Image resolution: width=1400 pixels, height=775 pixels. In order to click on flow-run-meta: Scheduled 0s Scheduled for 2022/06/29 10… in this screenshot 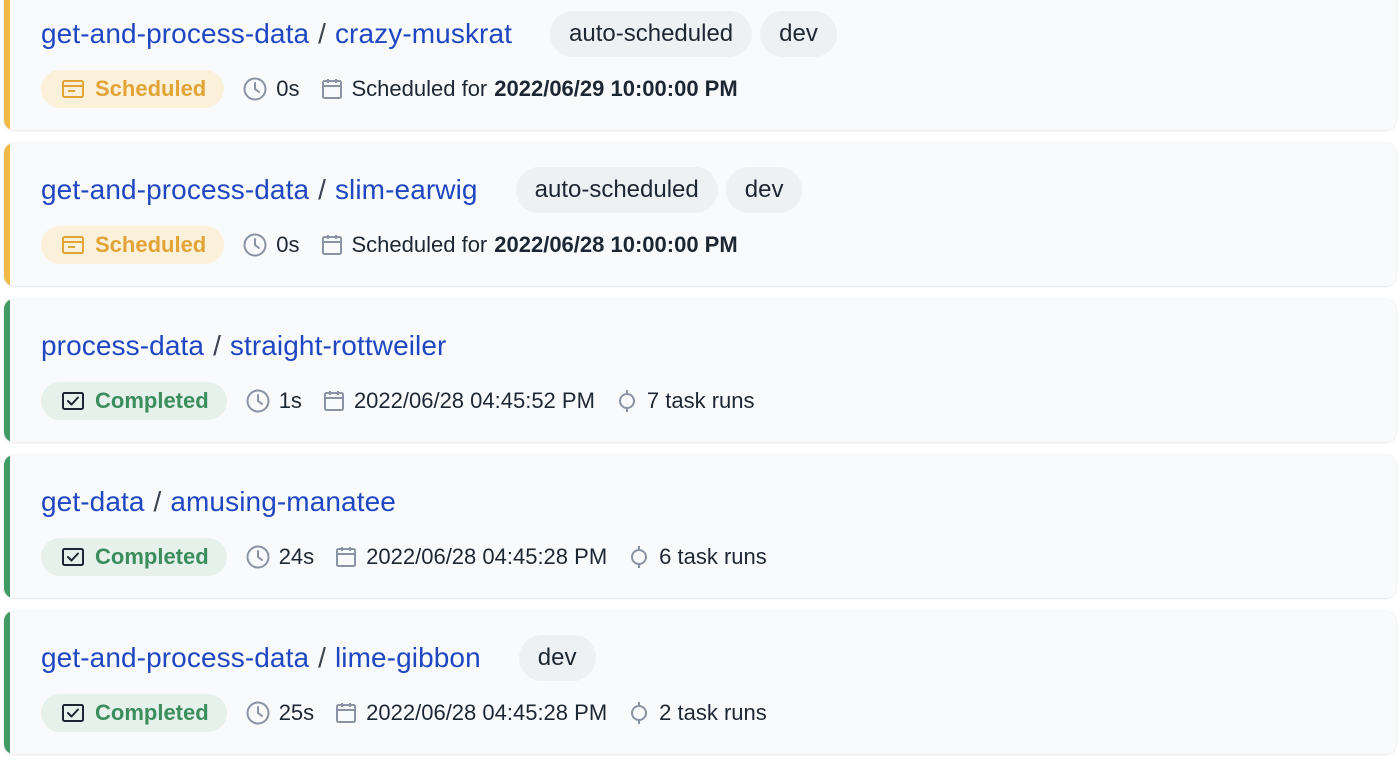, I will do `click(399, 89)`.